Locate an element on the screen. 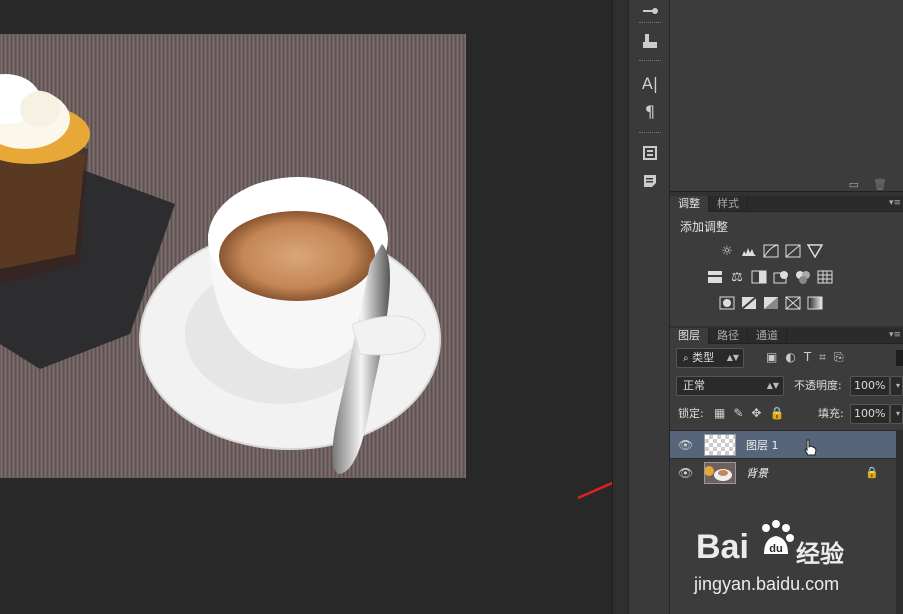 This screenshot has width=903, height=614. watermark-suffix: 经验 is located at coordinates (820, 554).